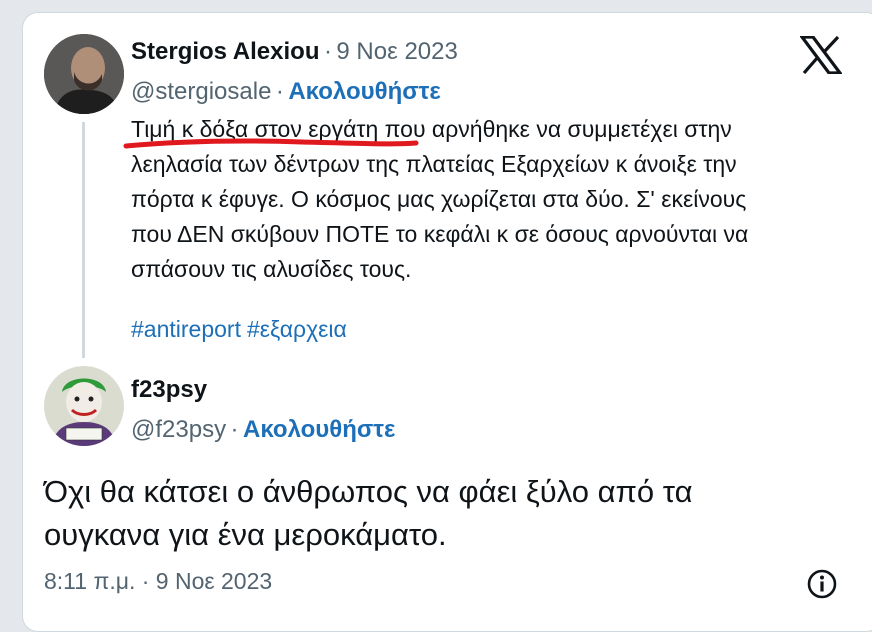  I want to click on reply-timestamp: 8:11 π.μ. · 9 Νοε 2023, so click(158, 581).